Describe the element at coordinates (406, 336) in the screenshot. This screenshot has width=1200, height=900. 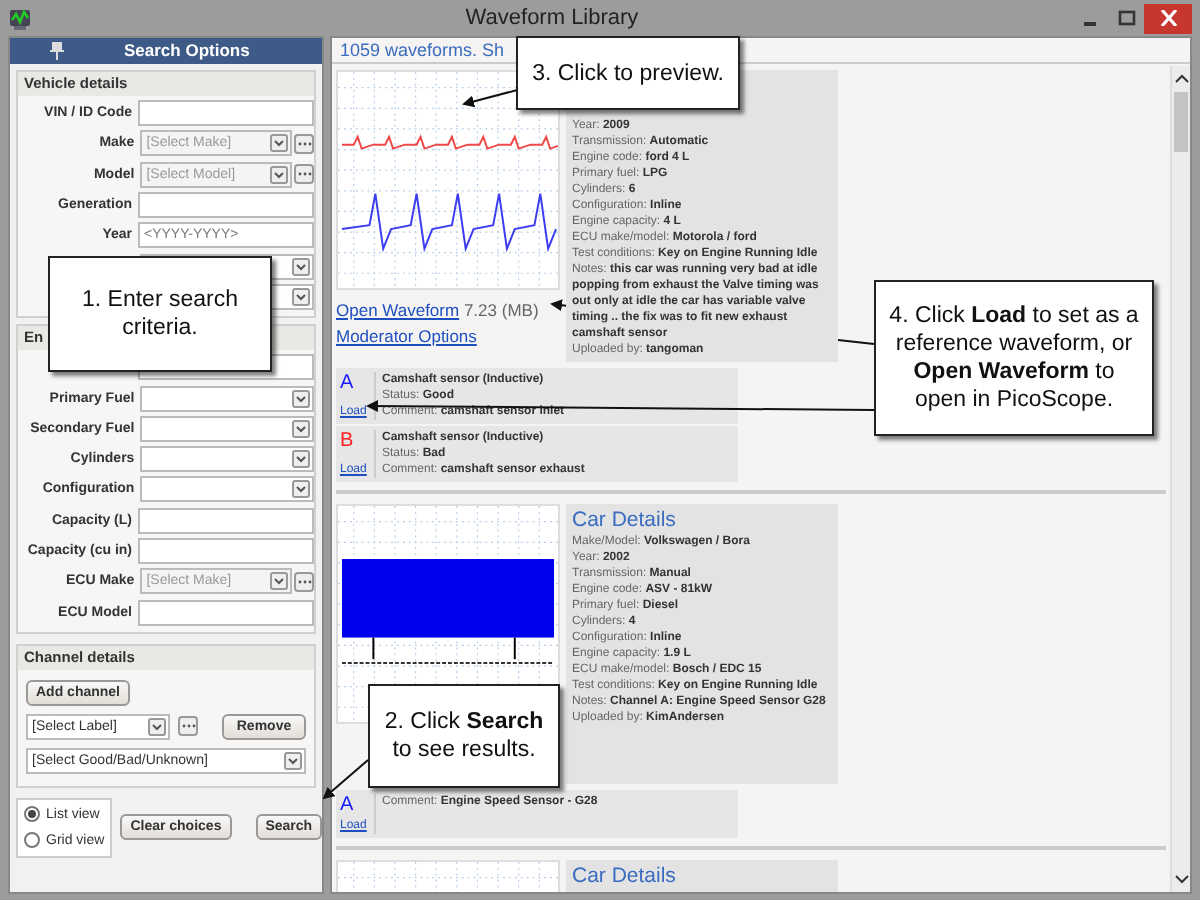
I see `moderator-options-link: Moderator Options` at that location.